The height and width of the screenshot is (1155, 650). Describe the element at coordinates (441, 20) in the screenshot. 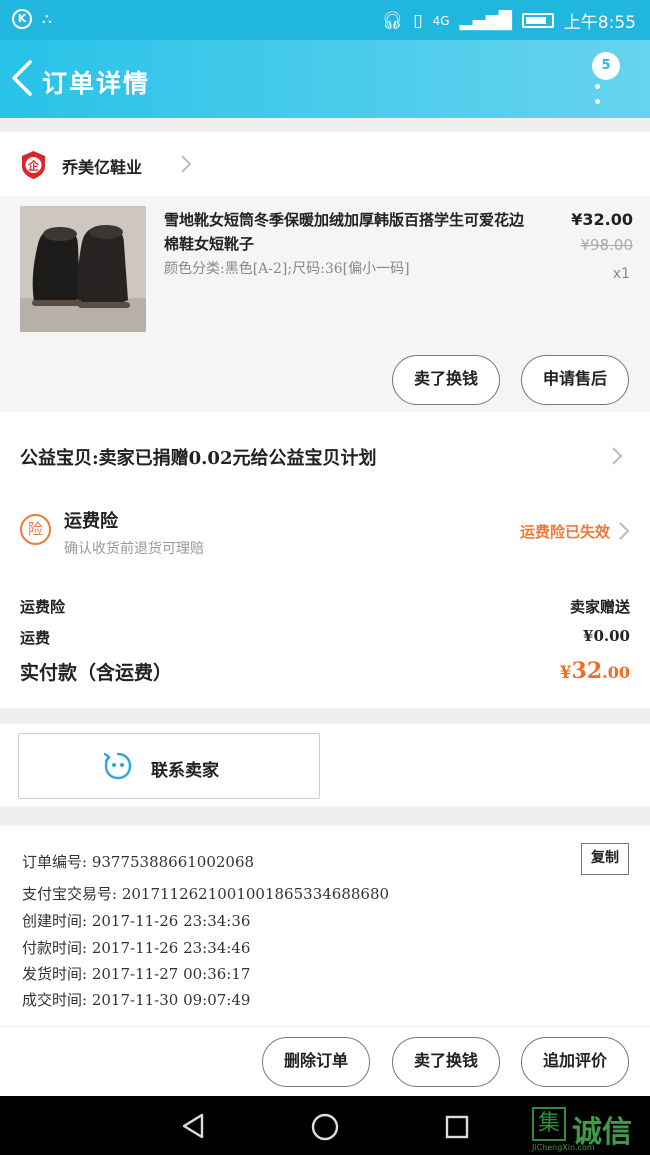

I see `network-label: 4G` at that location.